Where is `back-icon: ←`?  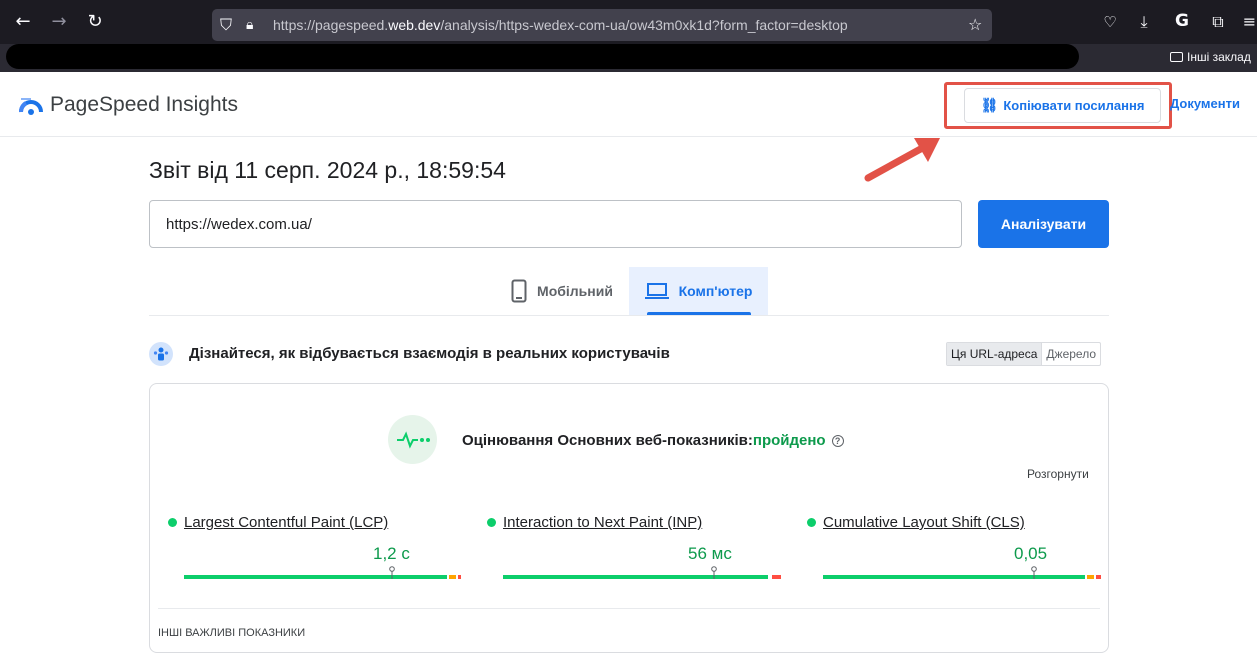 back-icon: ← is located at coordinates (23, 22).